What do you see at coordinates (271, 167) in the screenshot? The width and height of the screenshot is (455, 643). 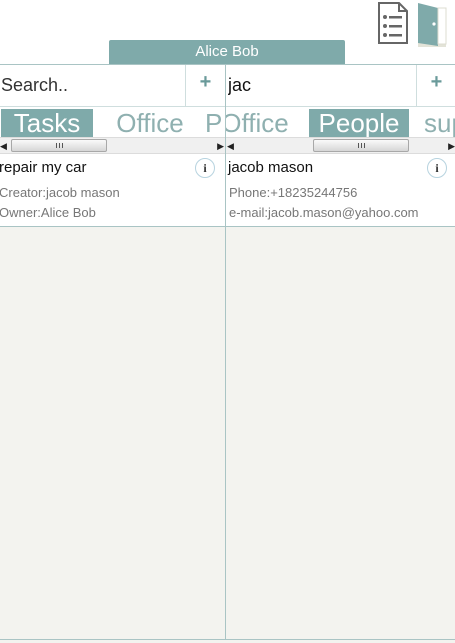 I see `person-name: jacob mason` at bounding box center [271, 167].